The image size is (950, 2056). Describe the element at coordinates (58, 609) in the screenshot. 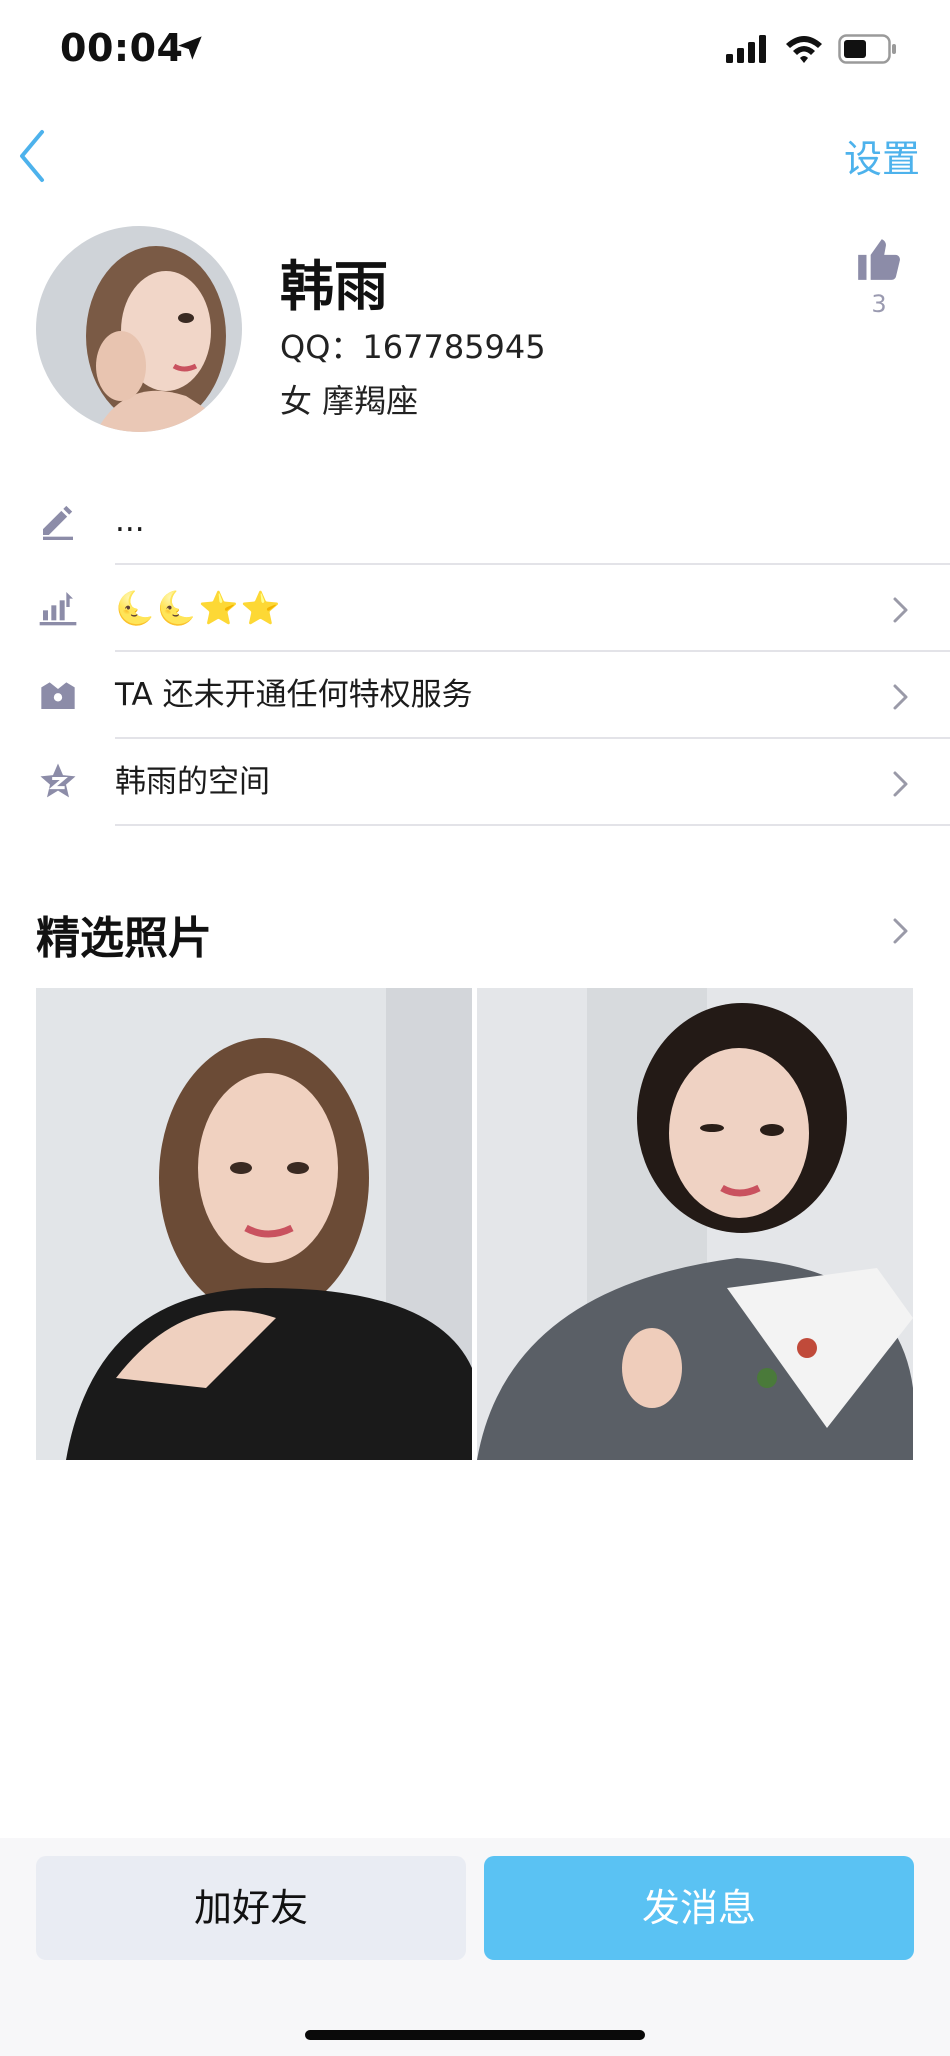

I see `level-chart-icon` at that location.